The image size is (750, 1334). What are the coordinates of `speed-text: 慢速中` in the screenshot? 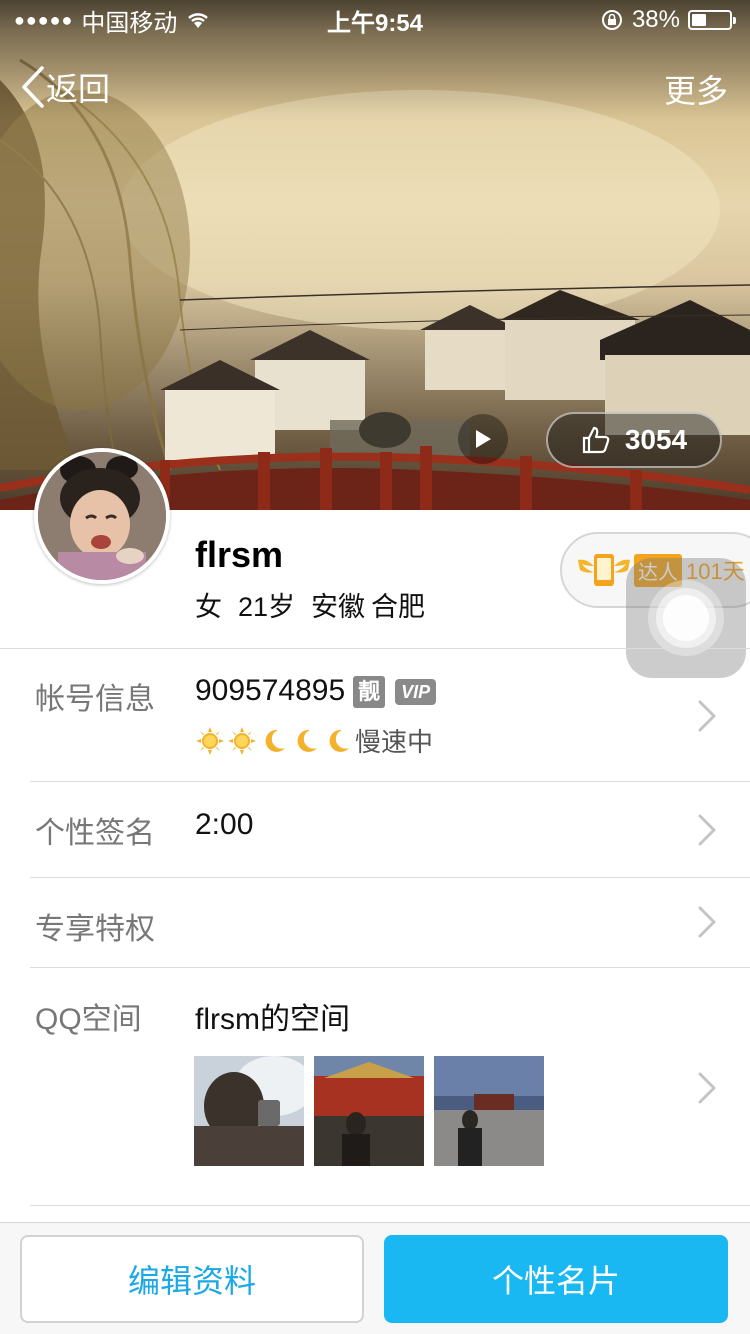 It's located at (394, 742).